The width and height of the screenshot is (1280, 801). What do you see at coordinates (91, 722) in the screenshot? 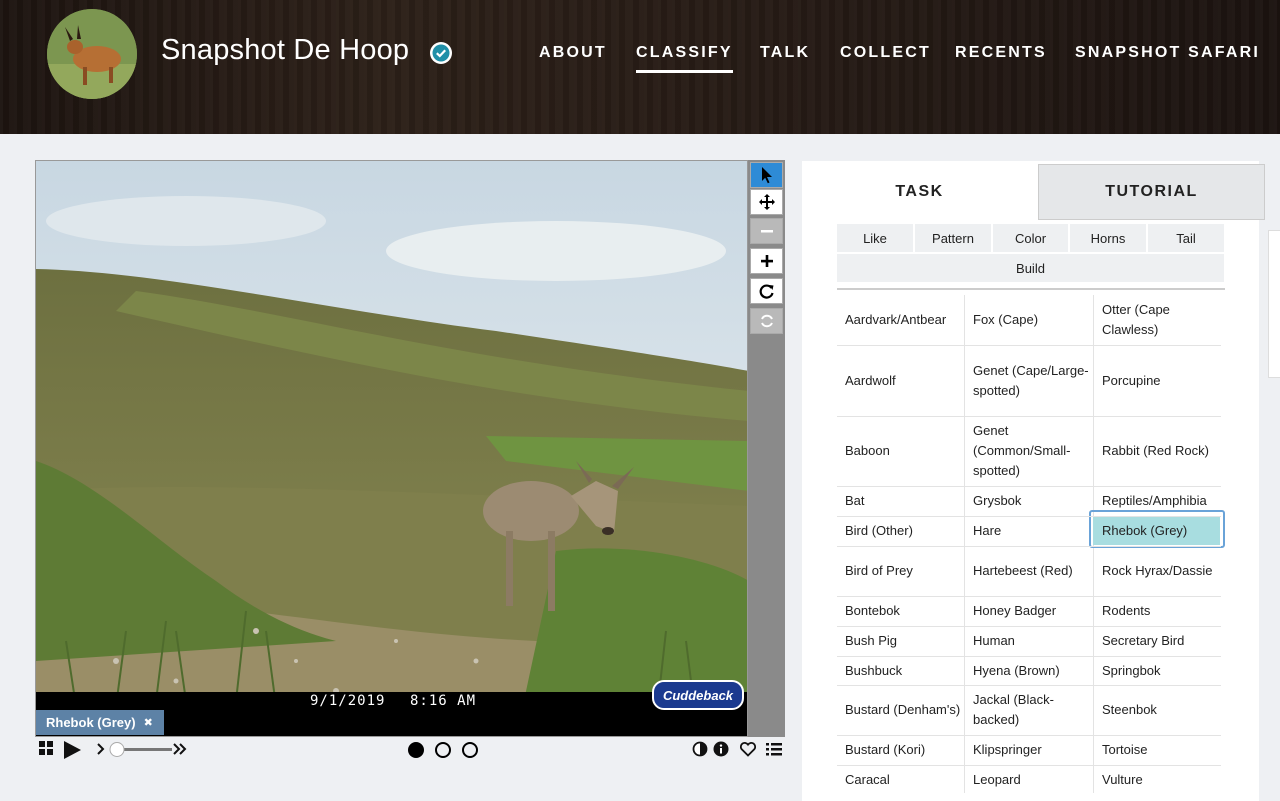
I see `selected-species-tag-label: Rhebok (Grey)` at bounding box center [91, 722].